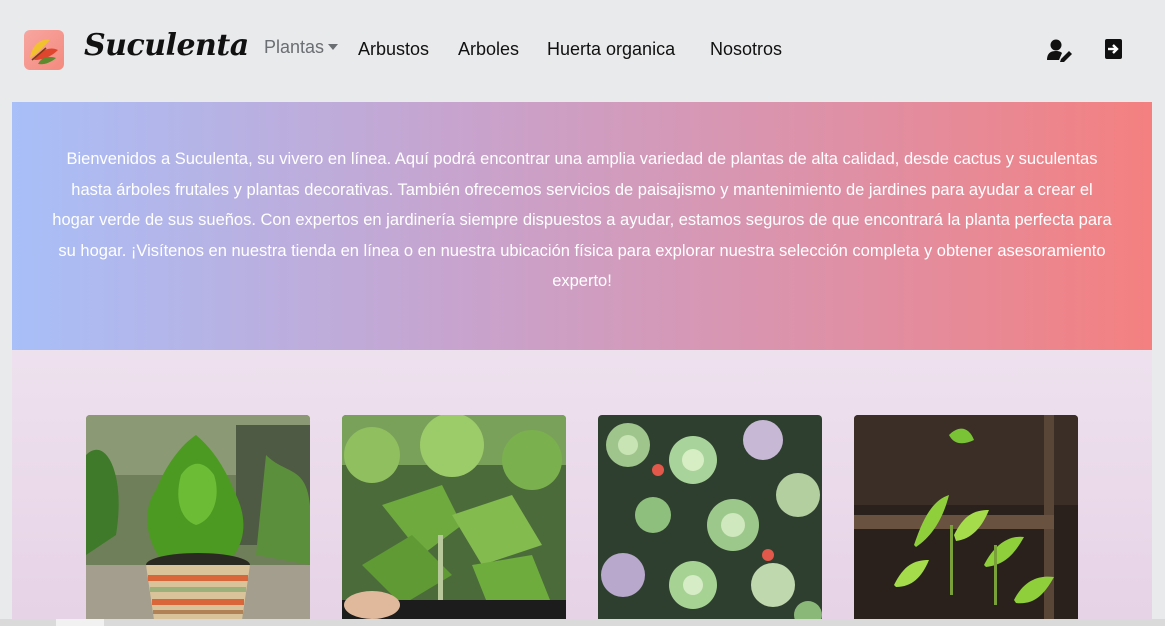  I want to click on nav-arbustos: Arbustos, so click(393, 49).